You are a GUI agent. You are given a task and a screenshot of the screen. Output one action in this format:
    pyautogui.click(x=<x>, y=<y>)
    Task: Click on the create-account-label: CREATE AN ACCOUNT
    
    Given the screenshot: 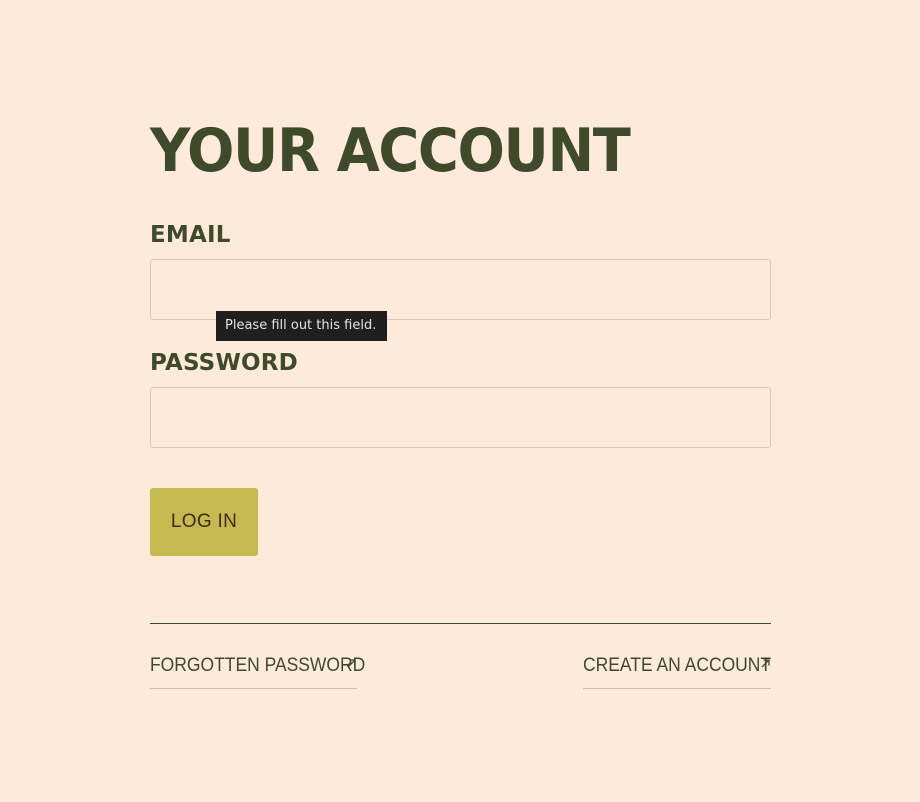 What is the action you would take?
    pyautogui.click(x=677, y=665)
    